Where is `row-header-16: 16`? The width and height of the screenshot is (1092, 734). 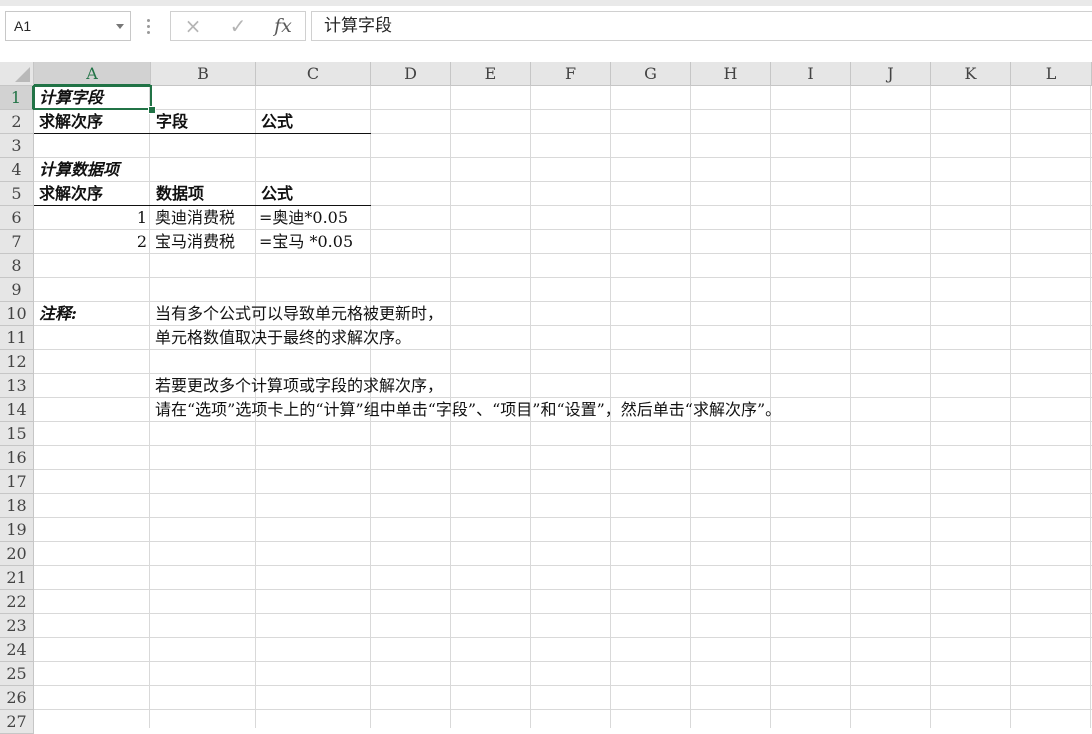
row-header-16: 16 is located at coordinates (17, 458).